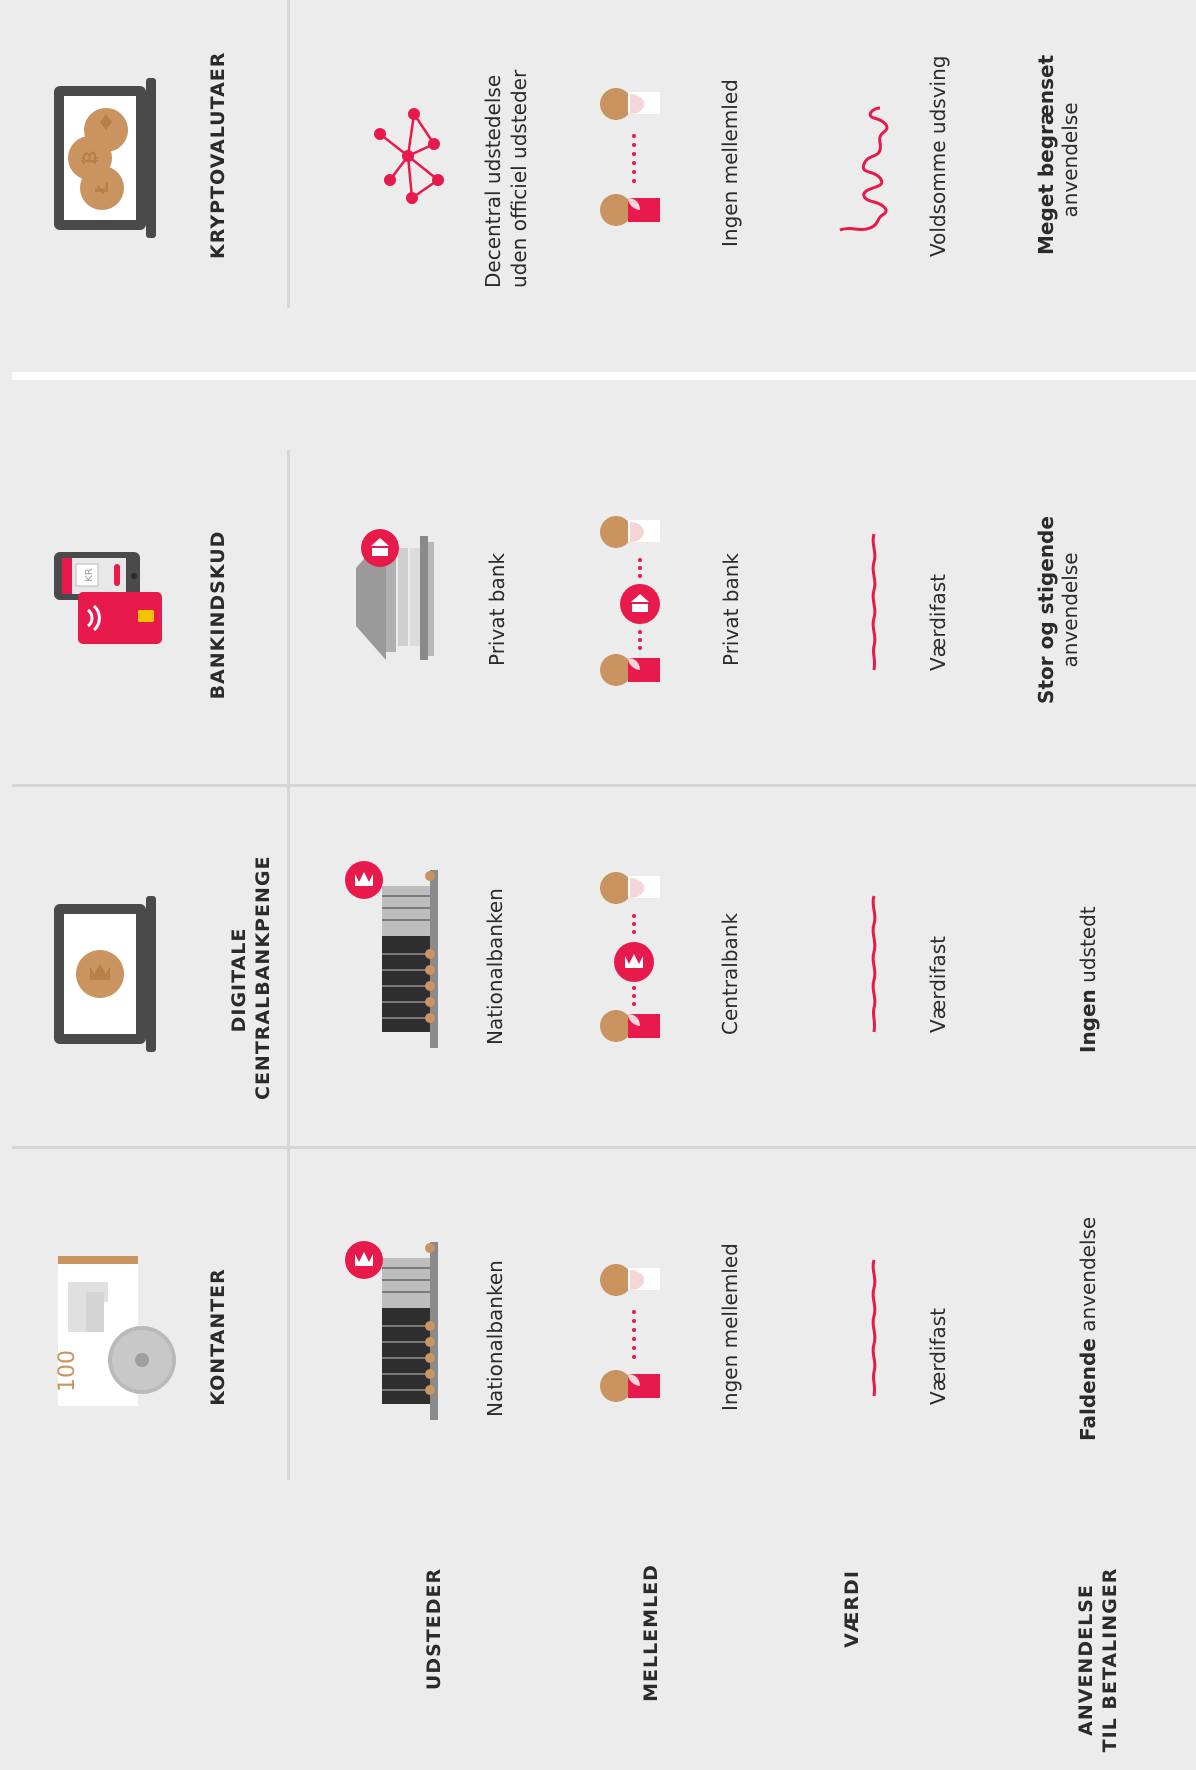 This screenshot has height=1770, width=1196. Describe the element at coordinates (218, 155) in the screenshot. I see `column-title-kryptovalutaer: KRYPTOVALUTAER` at that location.